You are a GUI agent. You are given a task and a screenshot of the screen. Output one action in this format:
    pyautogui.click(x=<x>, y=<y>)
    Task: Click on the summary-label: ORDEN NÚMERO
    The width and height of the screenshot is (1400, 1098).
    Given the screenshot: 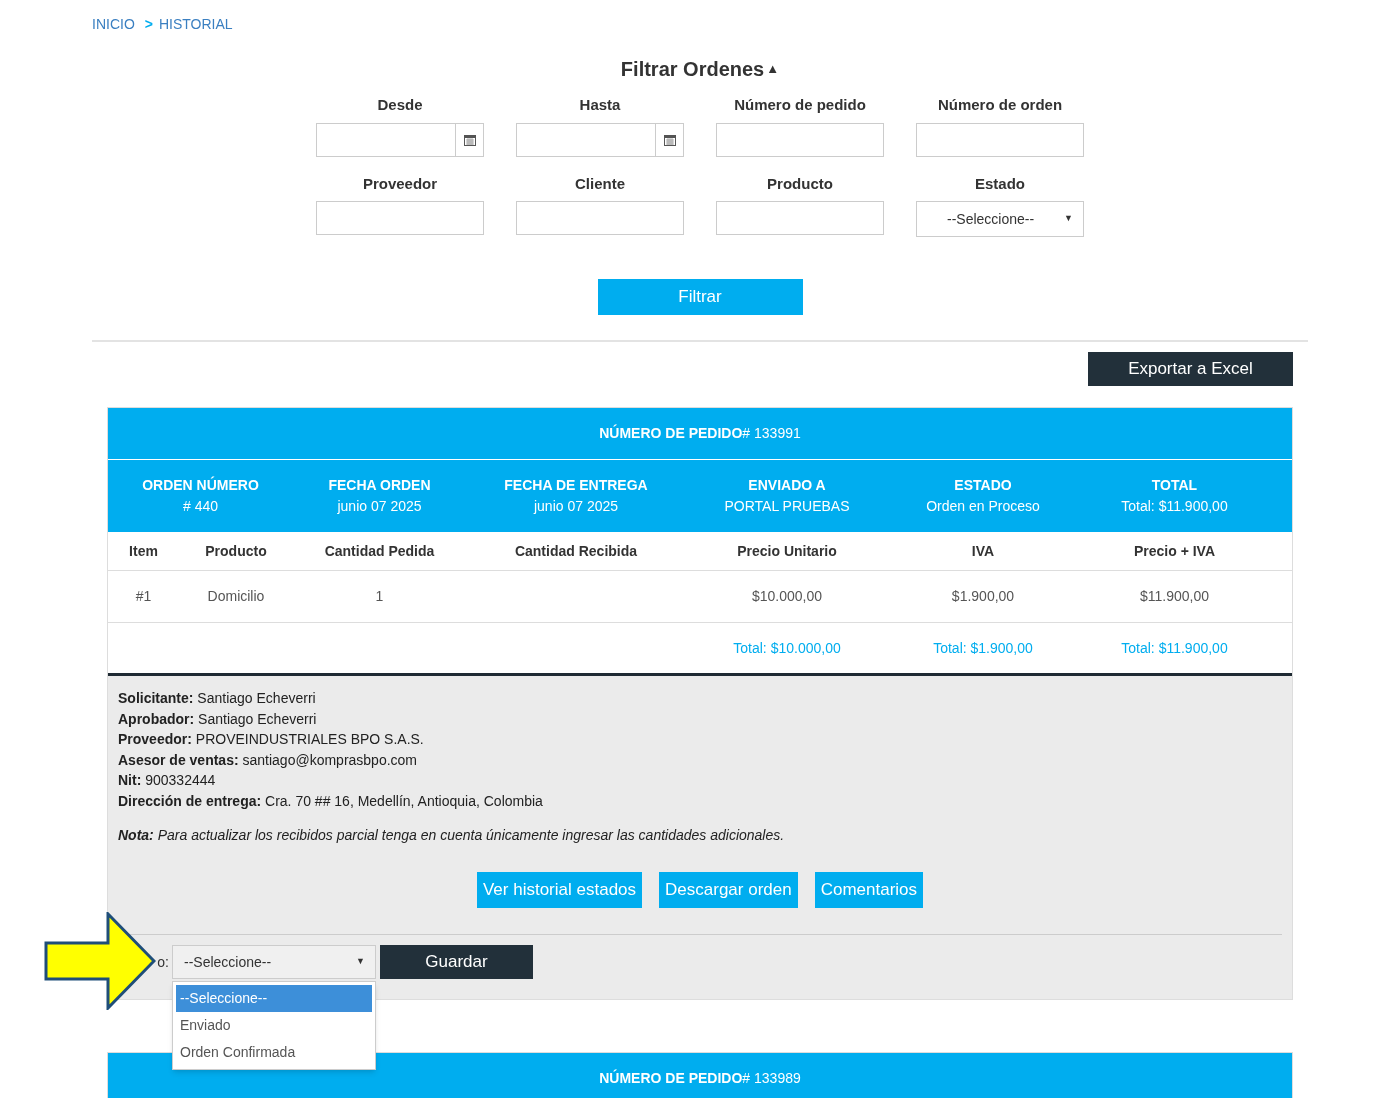 What is the action you would take?
    pyautogui.click(x=200, y=485)
    